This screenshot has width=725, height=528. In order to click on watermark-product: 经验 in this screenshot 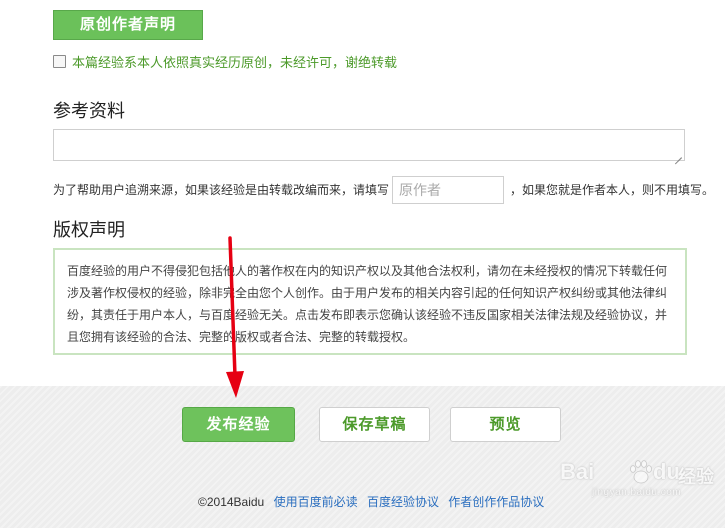, I will do `click(696, 477)`.